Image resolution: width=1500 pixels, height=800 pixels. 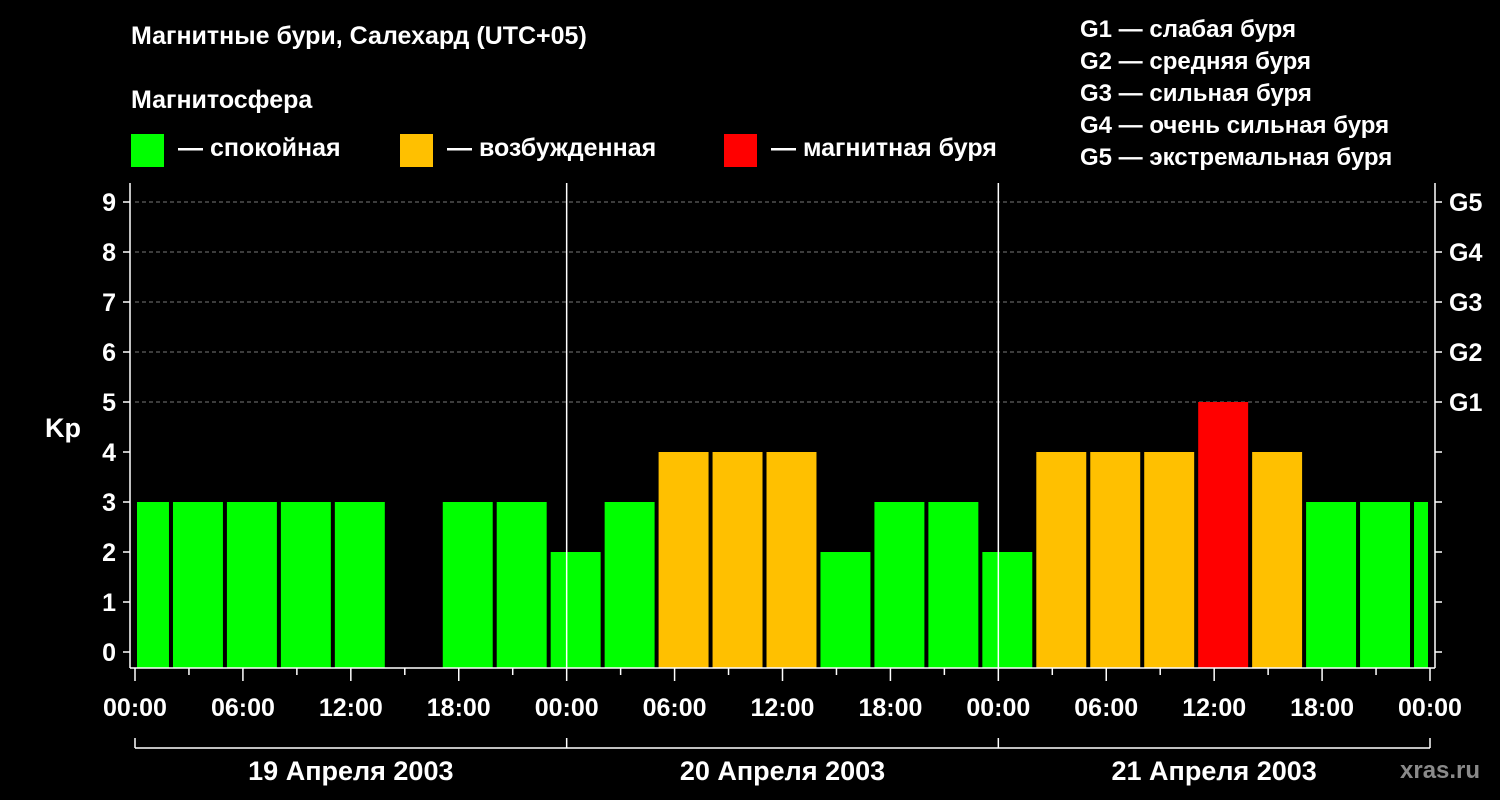 I want to click on g-axis-label: G1, so click(x=1465, y=403).